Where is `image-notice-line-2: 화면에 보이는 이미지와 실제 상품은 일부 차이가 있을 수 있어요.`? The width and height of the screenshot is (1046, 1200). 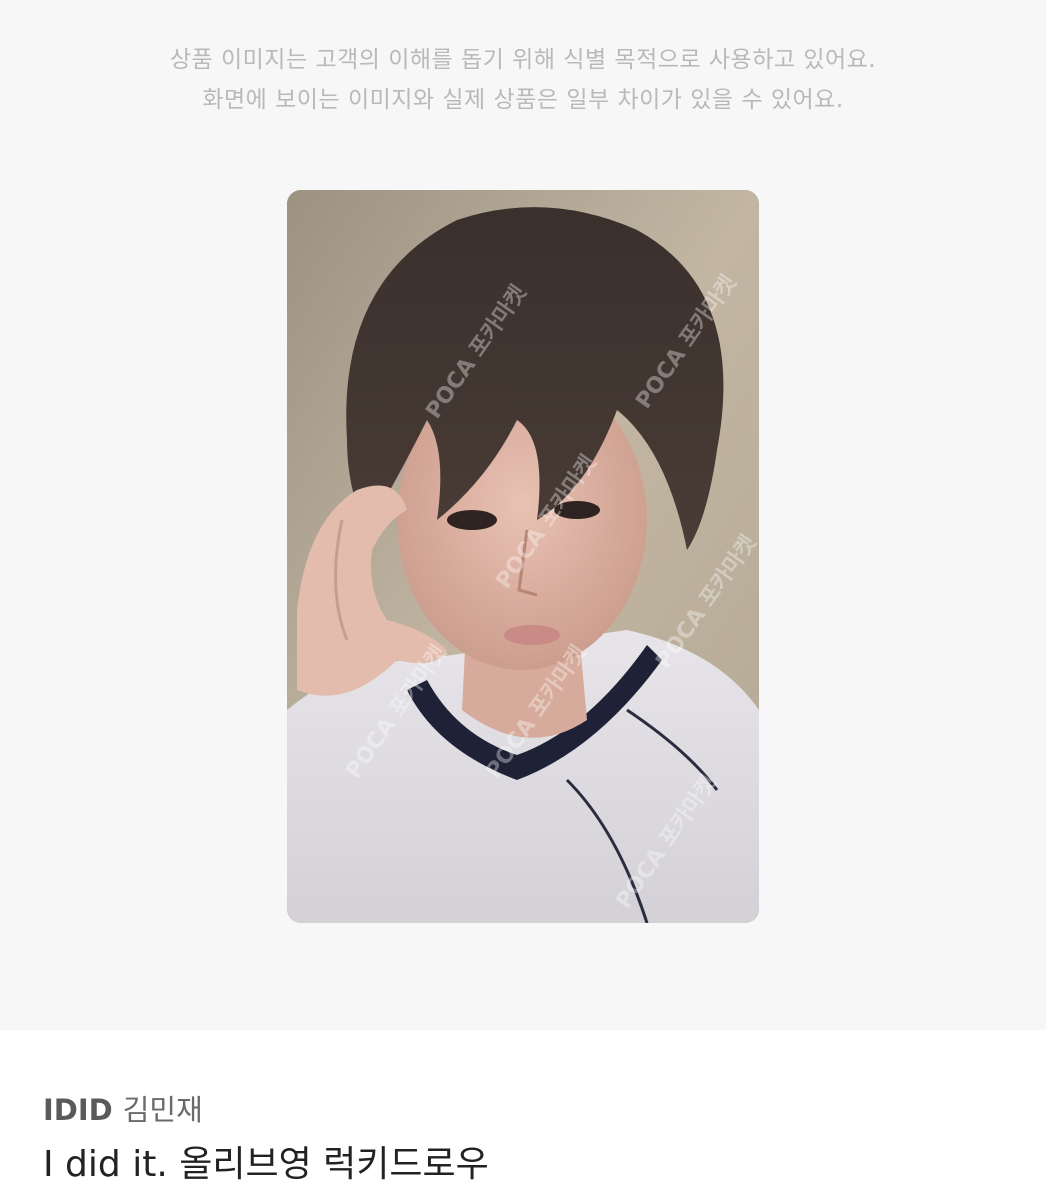 image-notice-line-2: 화면에 보이는 이미지와 실제 상품은 일부 차이가 있을 수 있어요. is located at coordinates (523, 100).